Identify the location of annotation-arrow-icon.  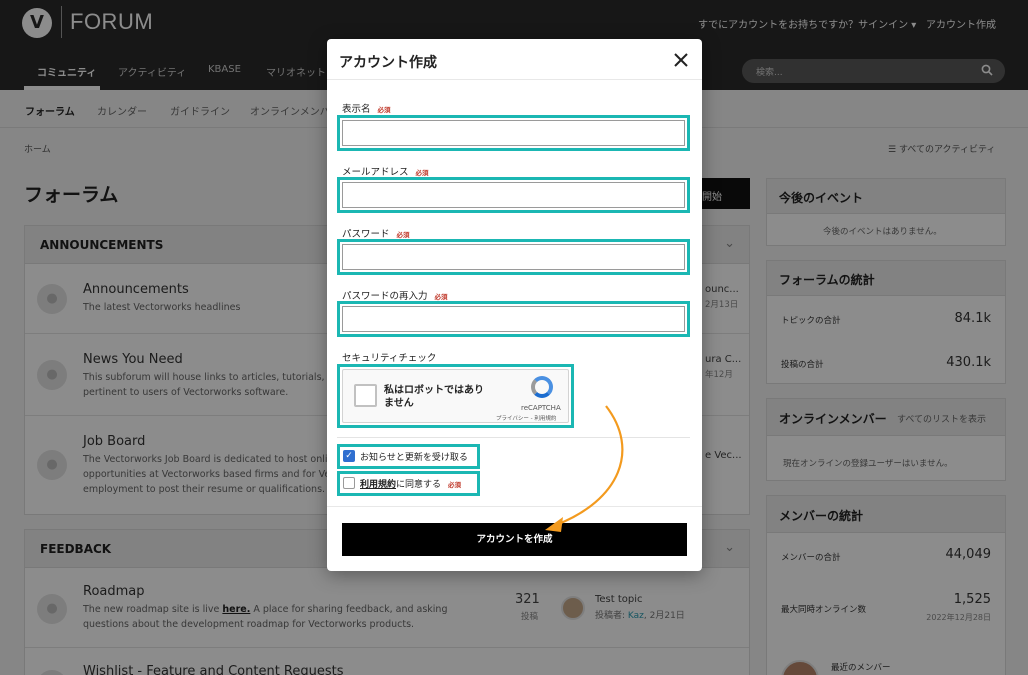
(584, 468).